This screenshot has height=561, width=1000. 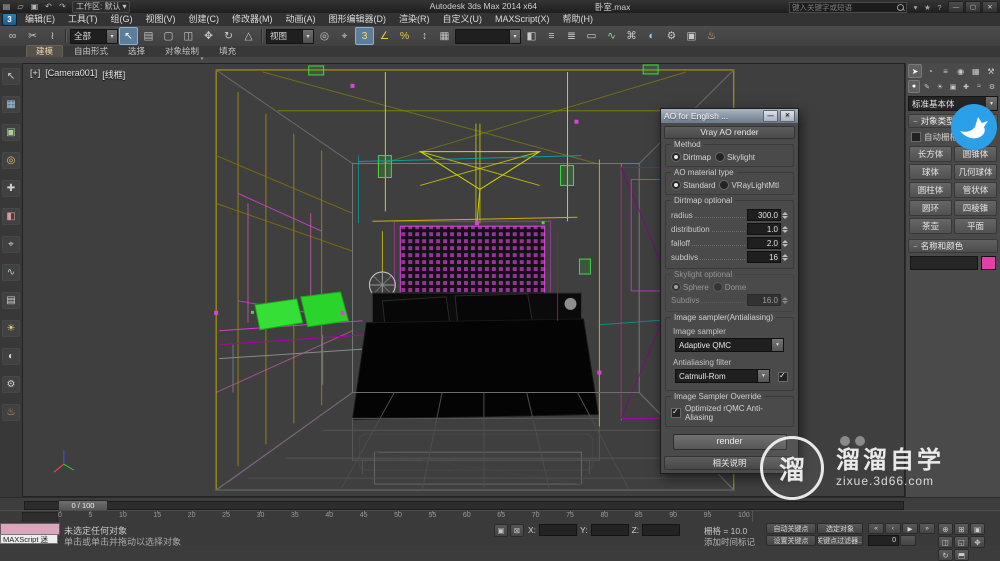 What do you see at coordinates (945, 529) in the screenshot?
I see `zoom-icon: ⊕` at bounding box center [945, 529].